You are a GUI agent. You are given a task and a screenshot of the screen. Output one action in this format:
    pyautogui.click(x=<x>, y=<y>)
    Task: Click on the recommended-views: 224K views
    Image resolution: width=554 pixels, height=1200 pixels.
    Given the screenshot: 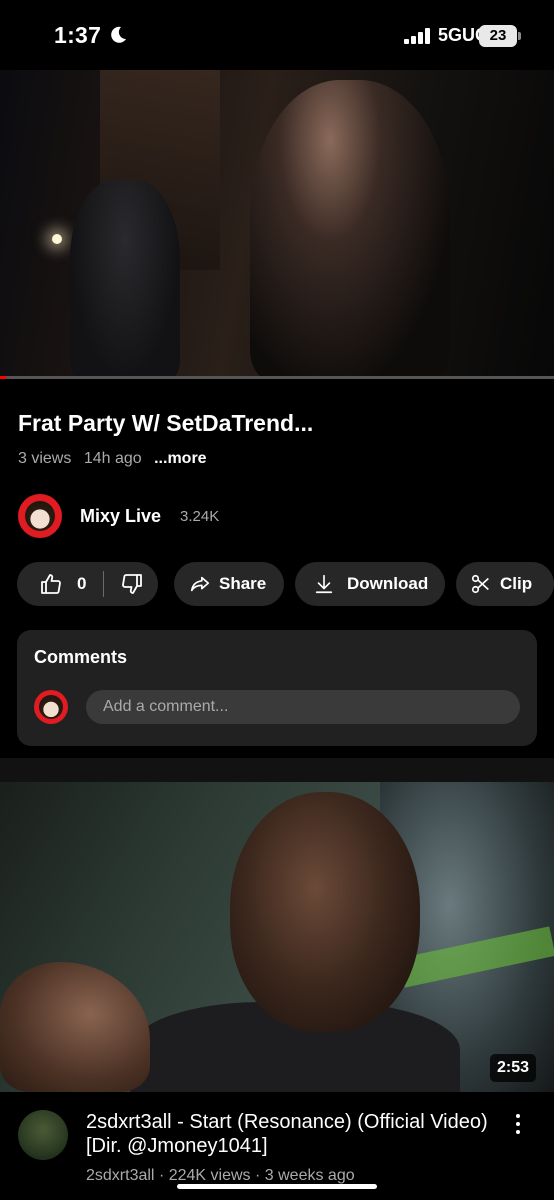 What is the action you would take?
    pyautogui.click(x=209, y=1175)
    